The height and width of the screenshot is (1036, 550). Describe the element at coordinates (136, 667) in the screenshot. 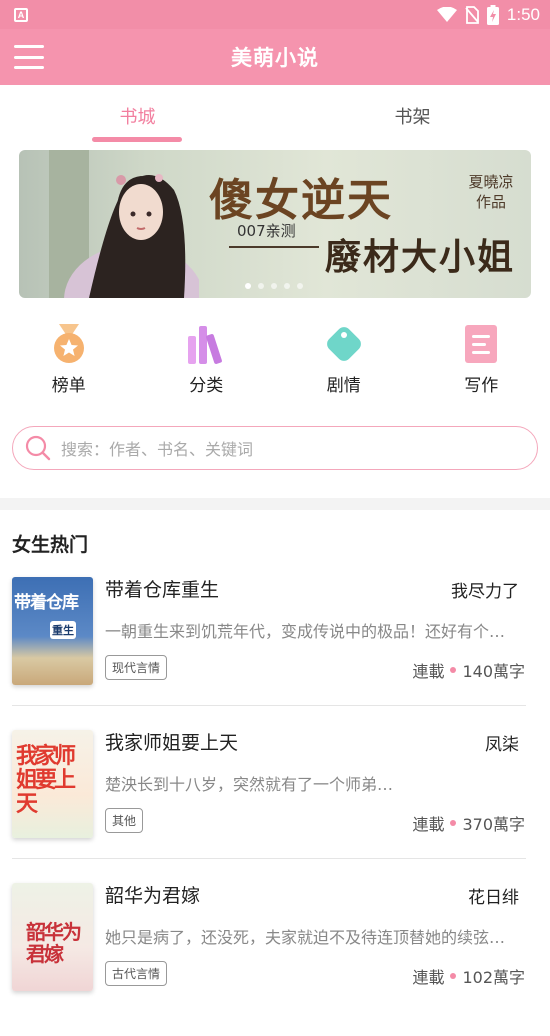

I see `book-tag: 现代言情` at that location.